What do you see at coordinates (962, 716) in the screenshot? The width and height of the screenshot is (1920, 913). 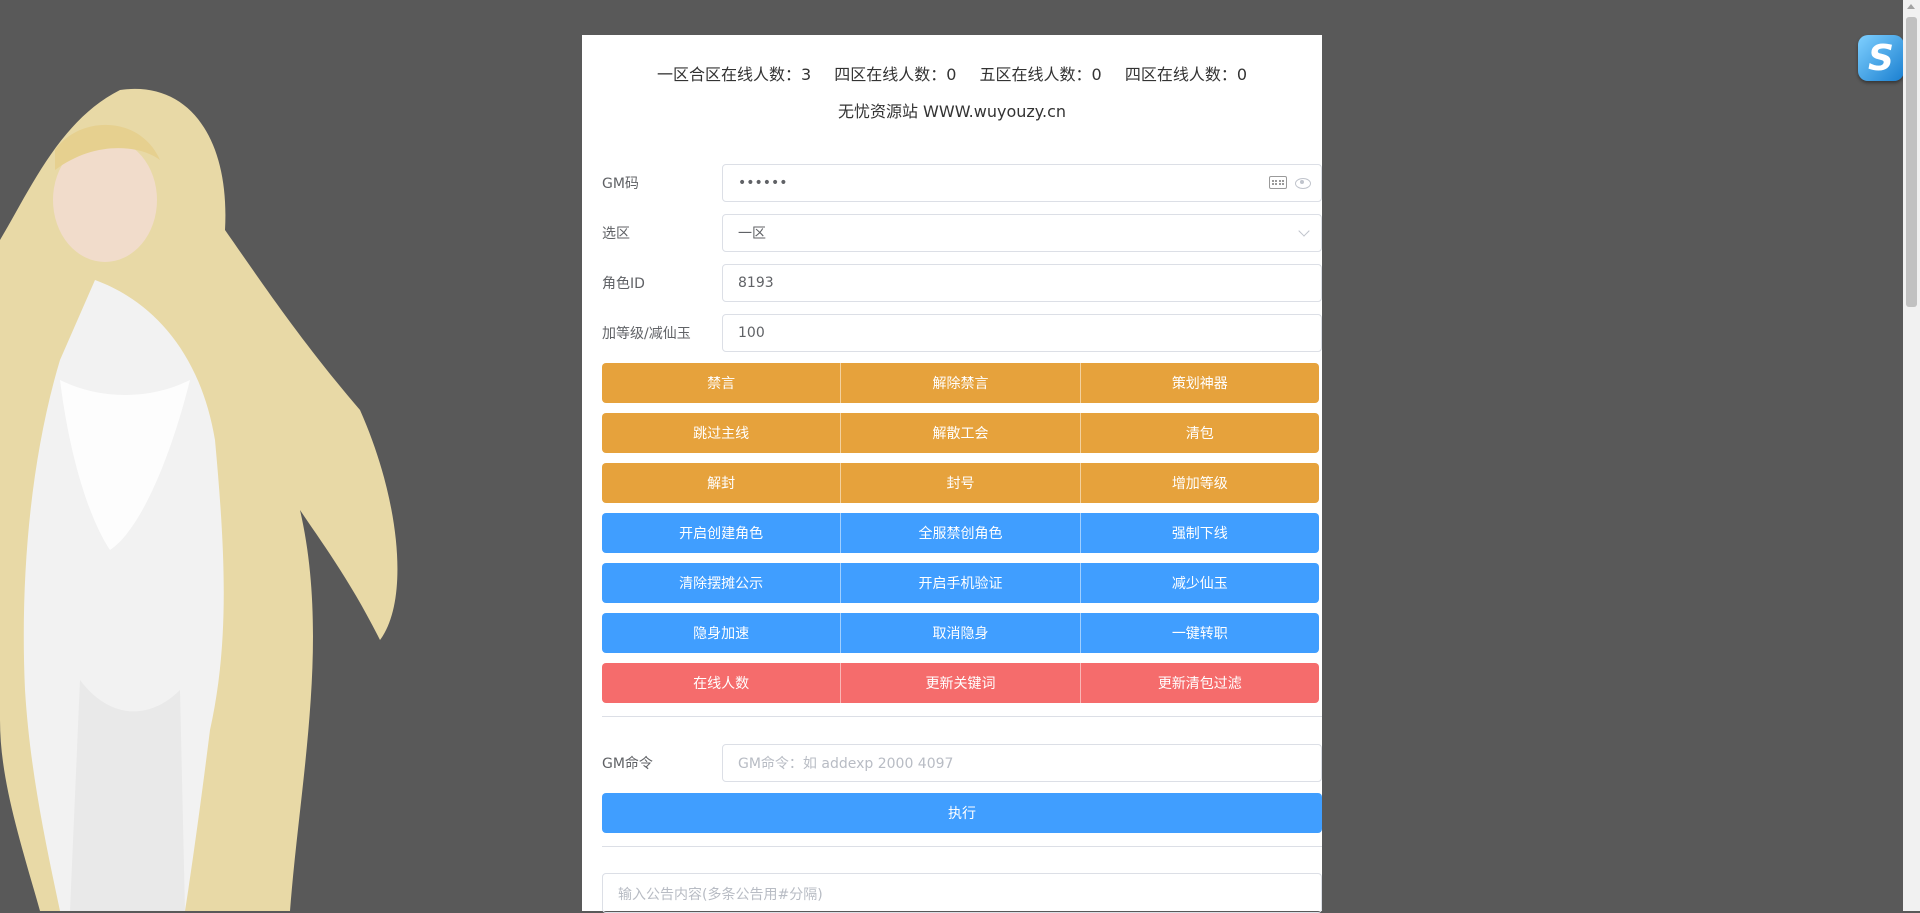 I see `divider` at bounding box center [962, 716].